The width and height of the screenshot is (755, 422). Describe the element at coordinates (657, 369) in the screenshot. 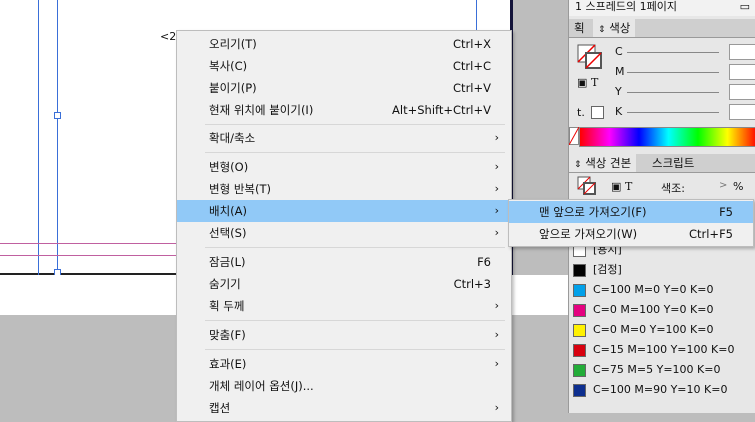

I see `swatch-name: C=75 M=5 Y=100 K=0` at that location.